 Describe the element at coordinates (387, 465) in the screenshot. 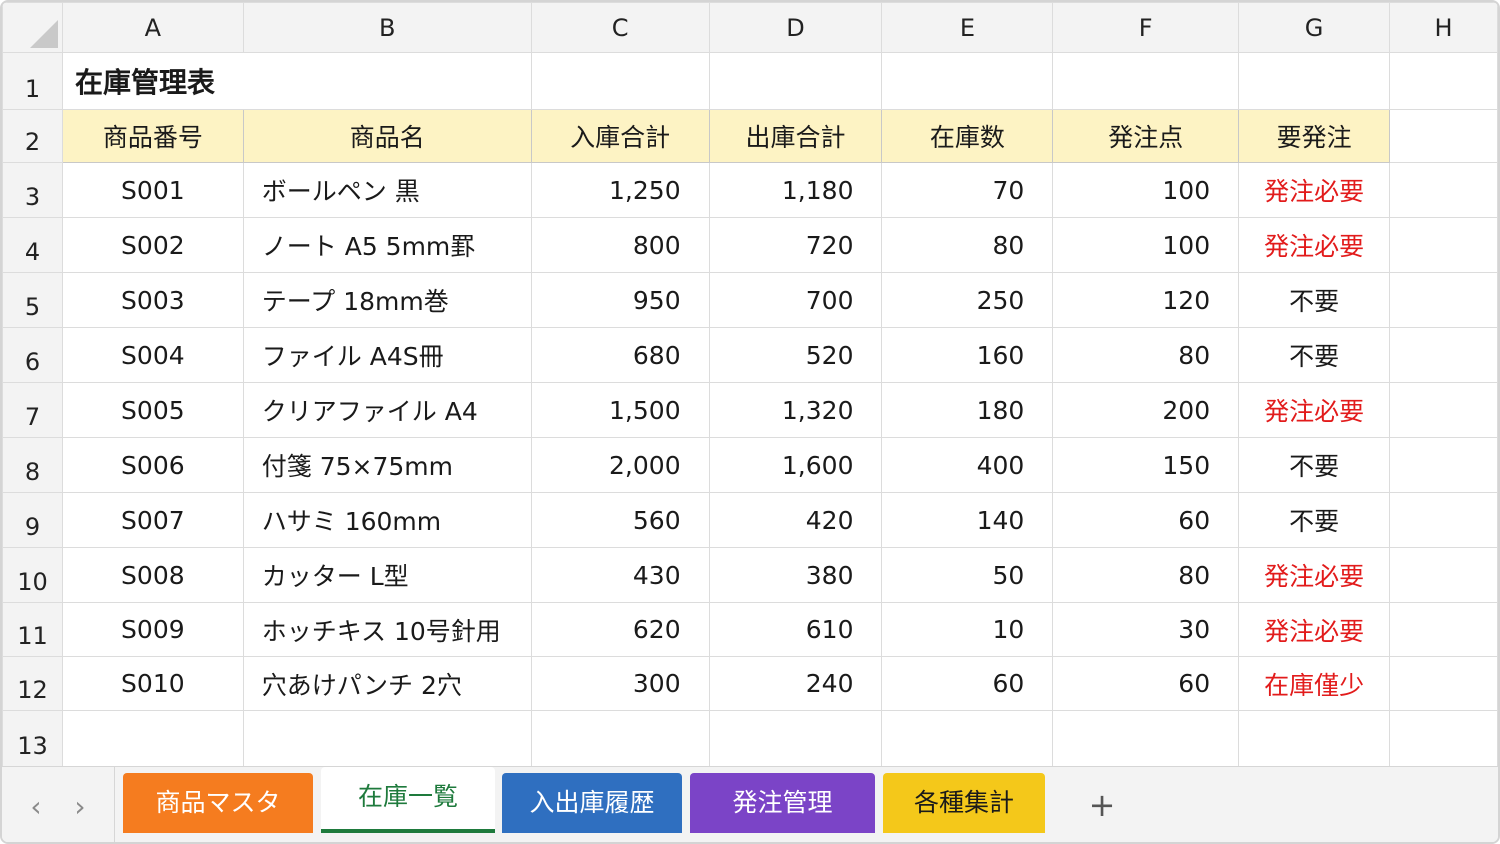

I see `cell-product-name: 付箋 75×75mm` at that location.